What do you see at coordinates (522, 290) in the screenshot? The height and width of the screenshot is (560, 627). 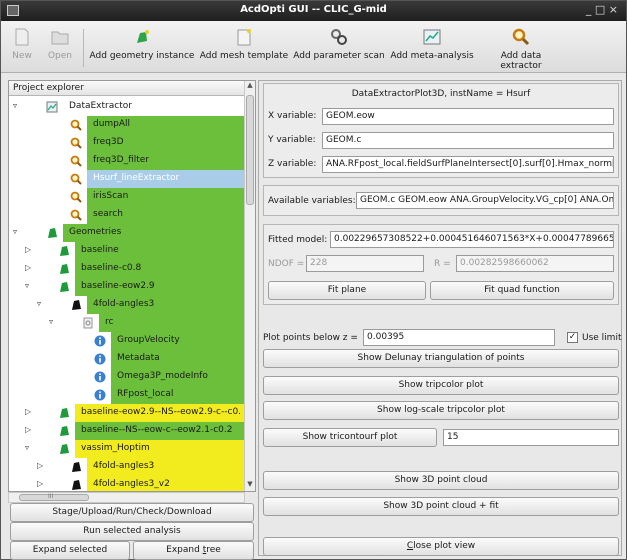 I see `fit-quad-button: Fit quad function` at bounding box center [522, 290].